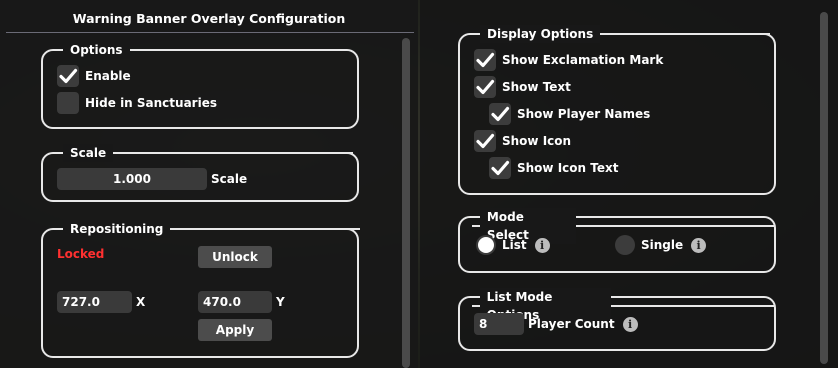  Describe the element at coordinates (540, 34) in the screenshot. I see `display-options-legend-text: Display Options` at that location.